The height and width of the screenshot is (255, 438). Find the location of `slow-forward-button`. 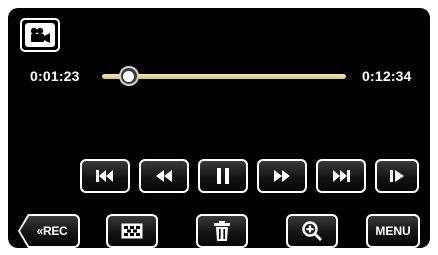

slow-forward-button is located at coordinates (397, 176).